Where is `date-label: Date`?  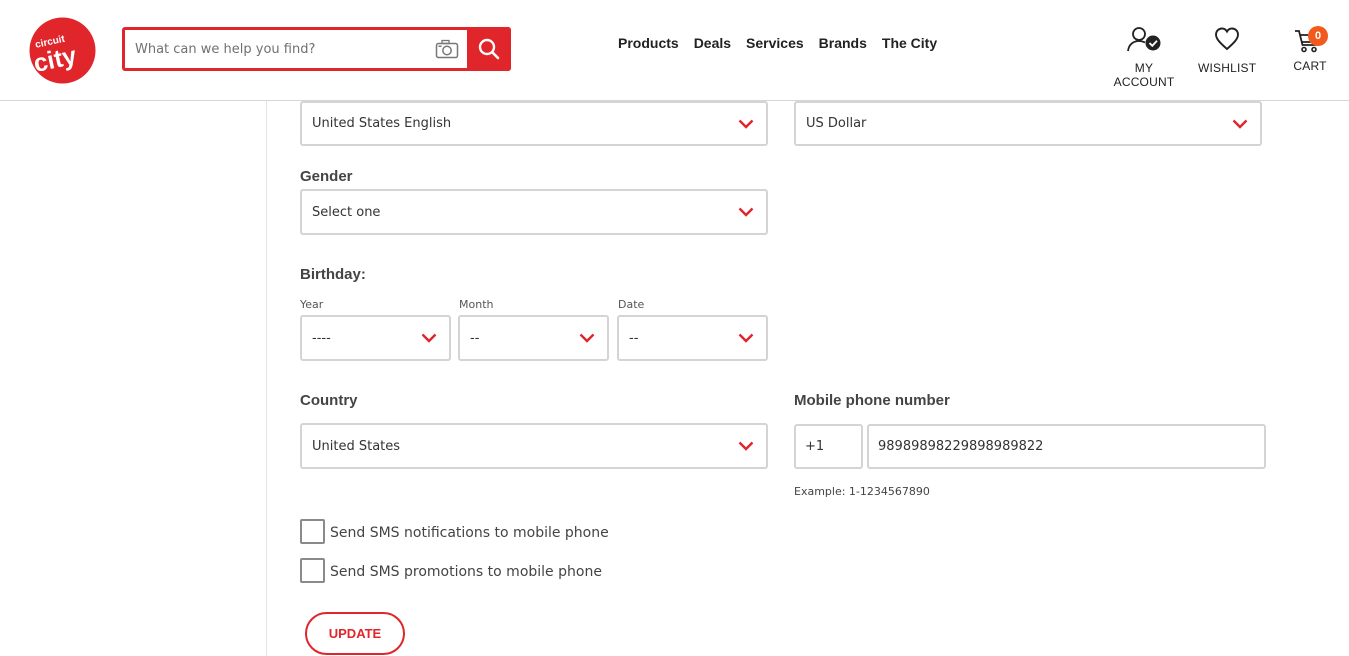 date-label: Date is located at coordinates (631, 304).